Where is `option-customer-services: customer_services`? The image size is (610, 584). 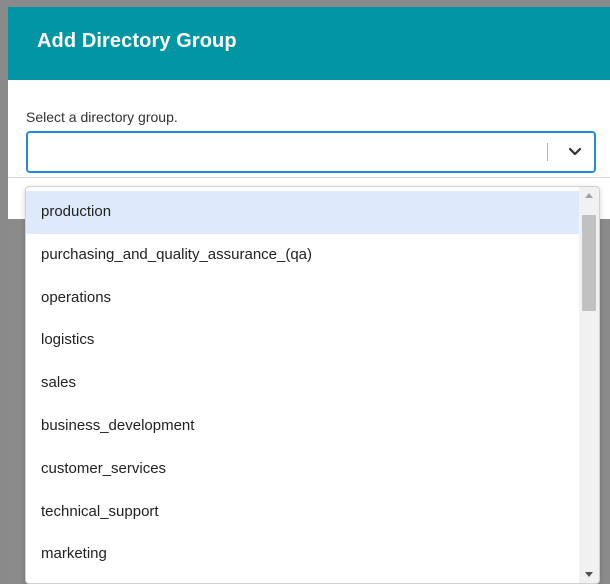
option-customer-services: customer_services is located at coordinates (302, 469).